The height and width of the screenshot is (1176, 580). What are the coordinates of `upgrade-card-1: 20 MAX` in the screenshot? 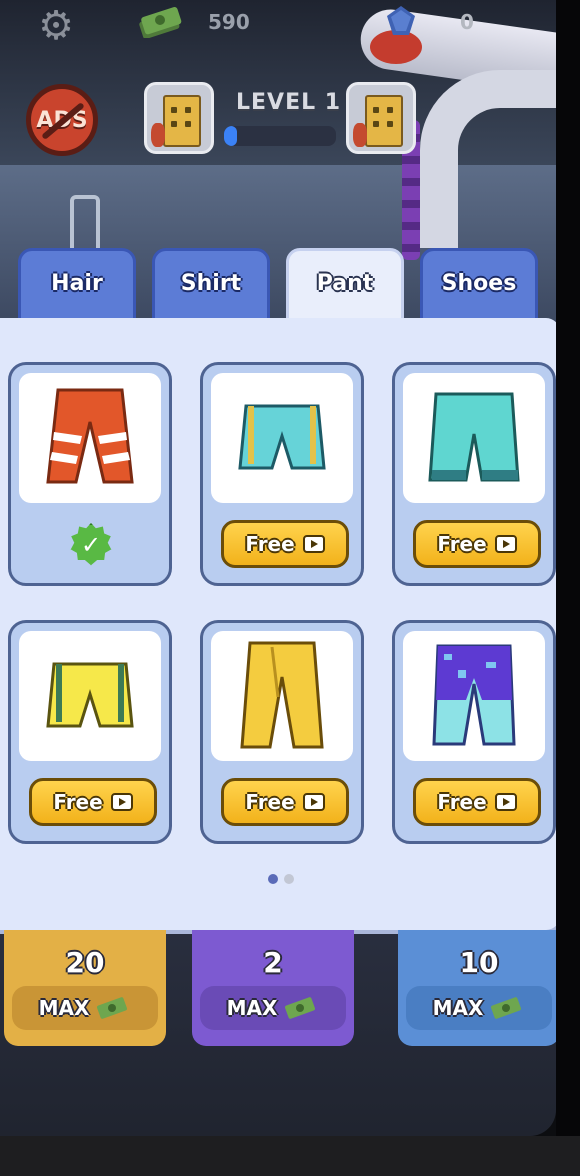 It's located at (85, 988).